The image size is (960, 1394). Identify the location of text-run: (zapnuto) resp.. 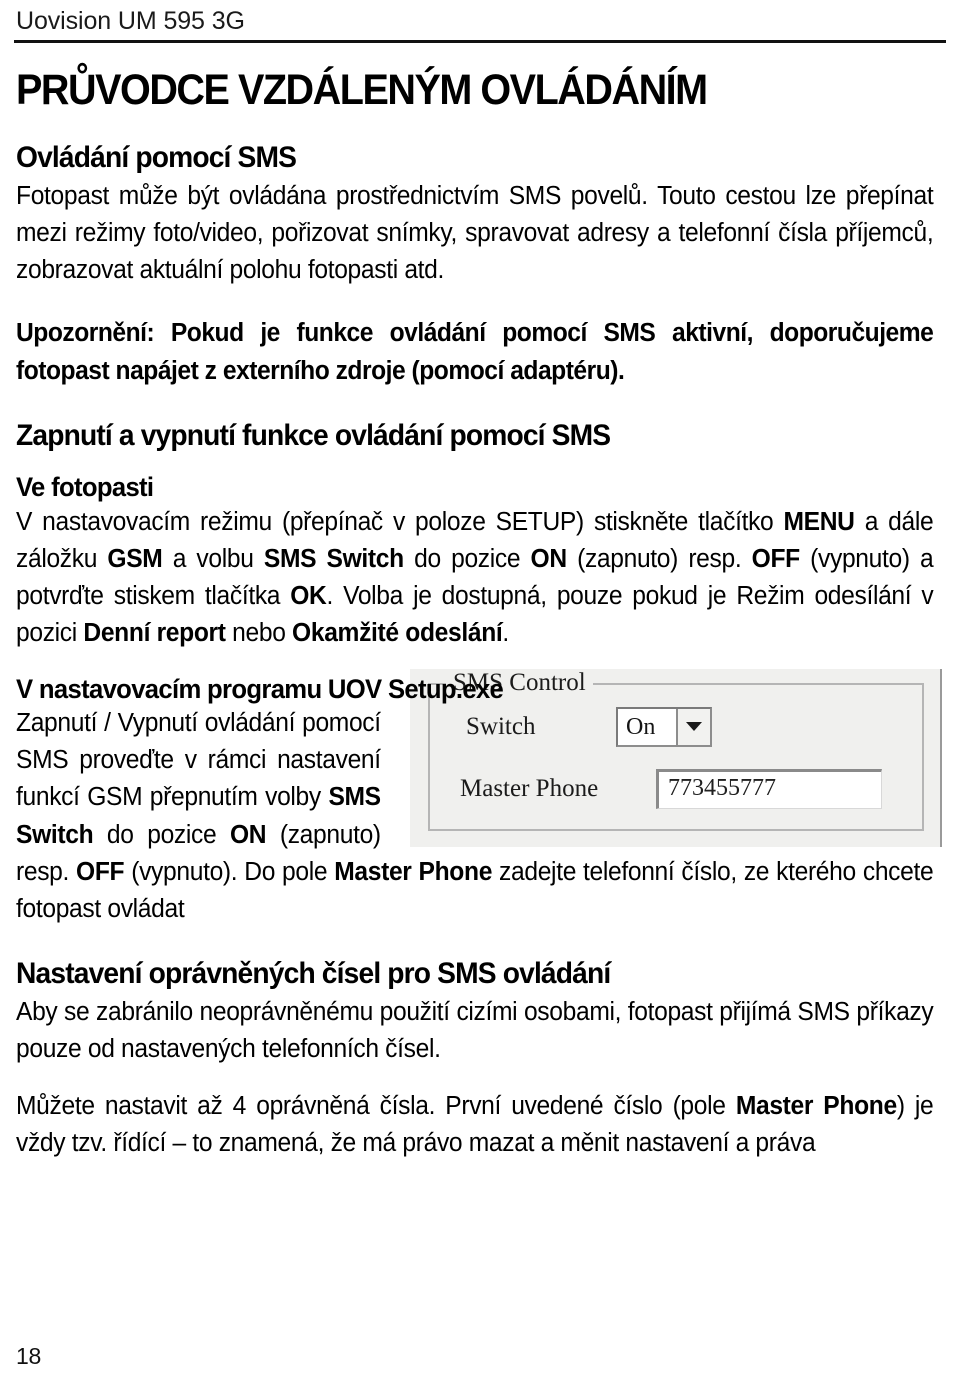
(659, 558).